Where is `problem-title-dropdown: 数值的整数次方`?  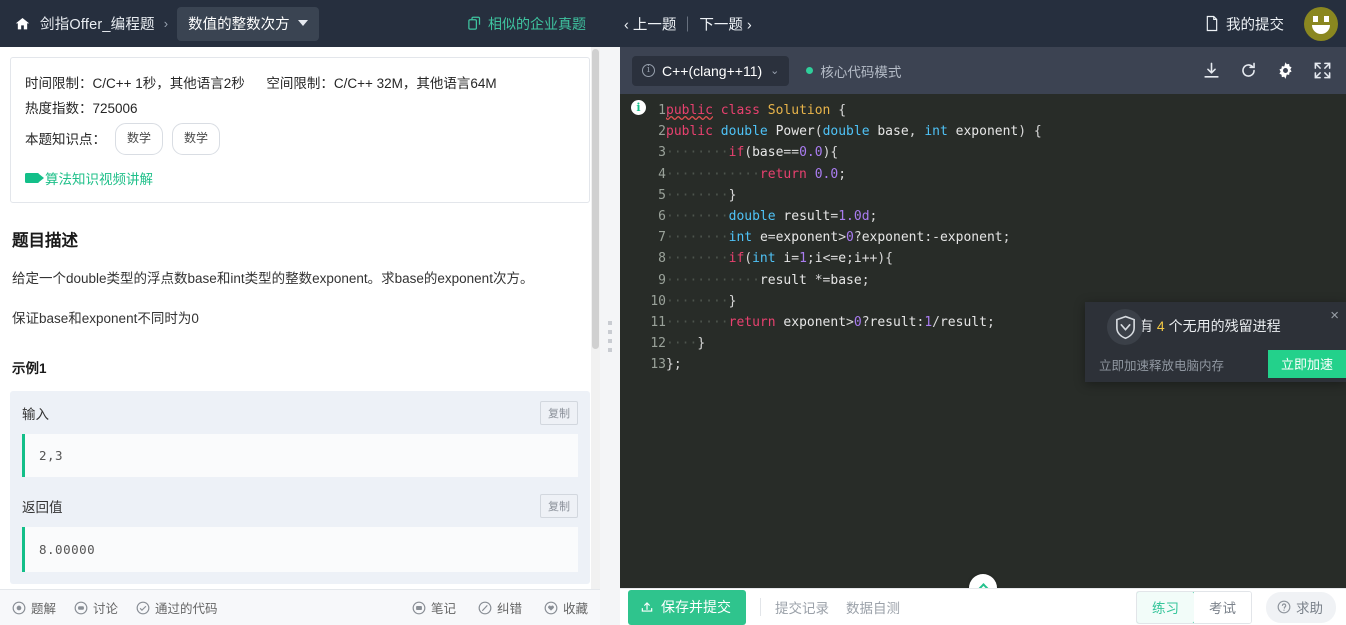 problem-title-dropdown: 数值的整数次方 is located at coordinates (248, 23).